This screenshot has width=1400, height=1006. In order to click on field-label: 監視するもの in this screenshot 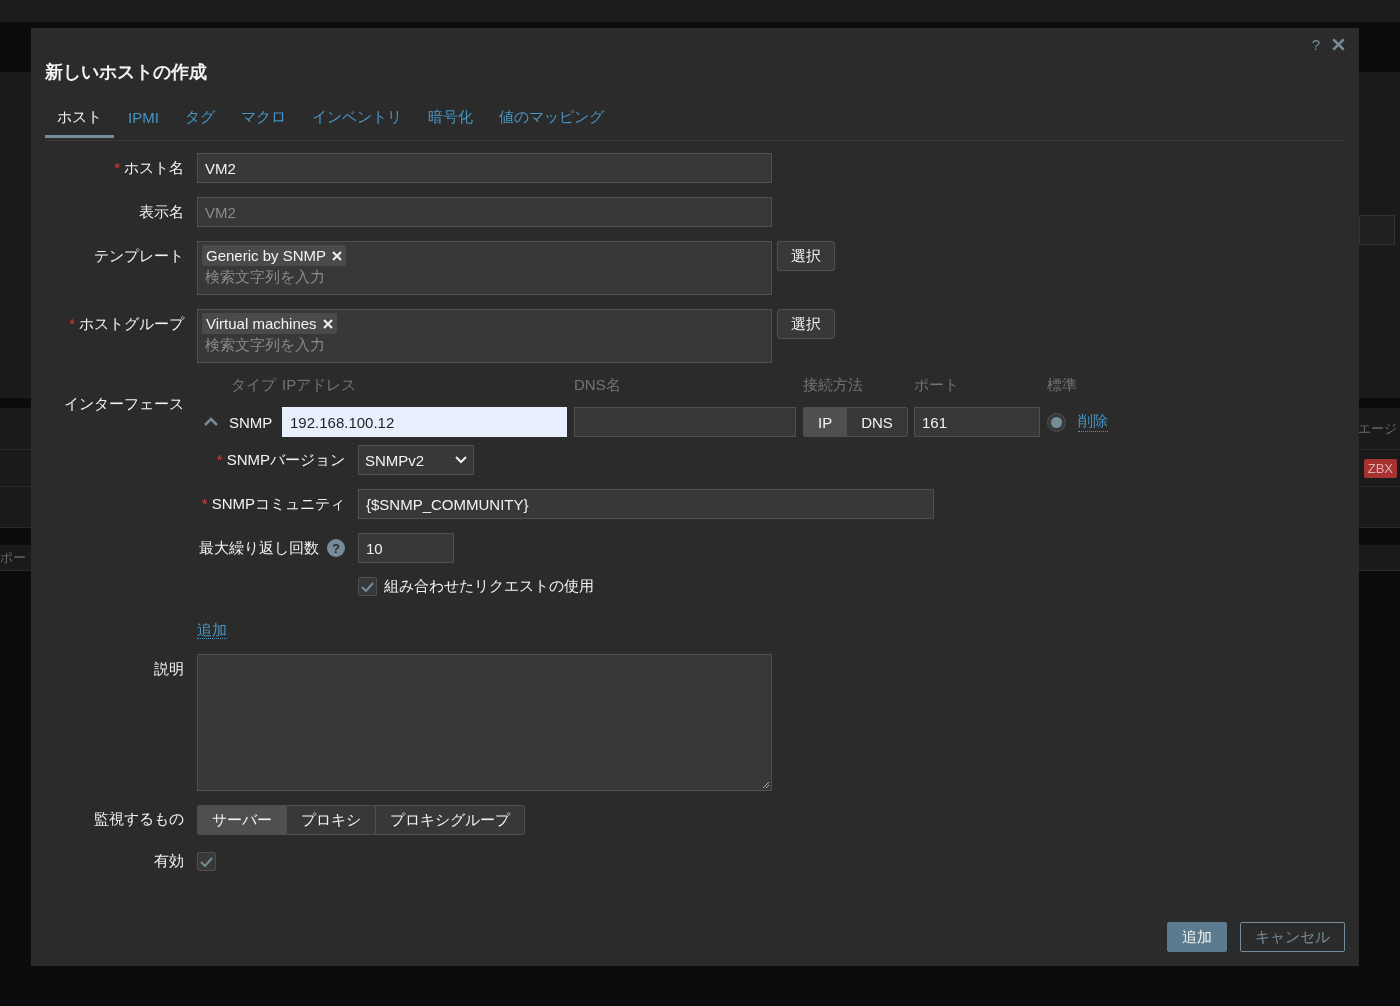, I will do `click(138, 819)`.